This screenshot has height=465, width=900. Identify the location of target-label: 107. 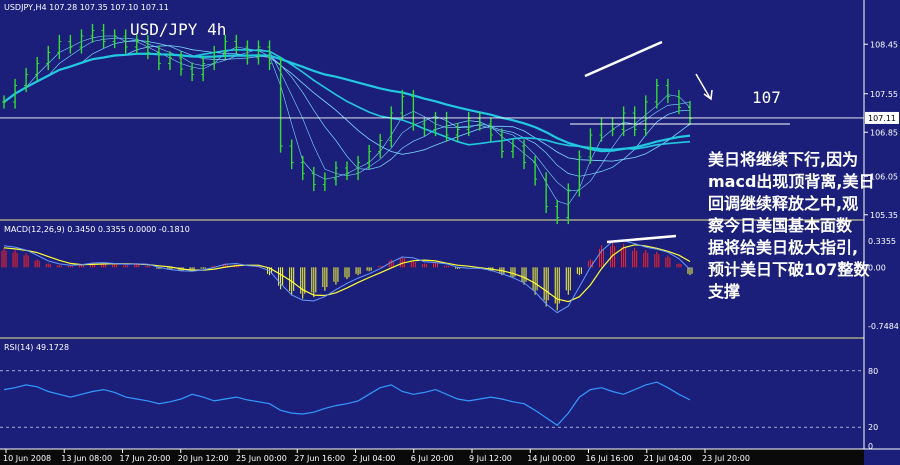
(766, 97).